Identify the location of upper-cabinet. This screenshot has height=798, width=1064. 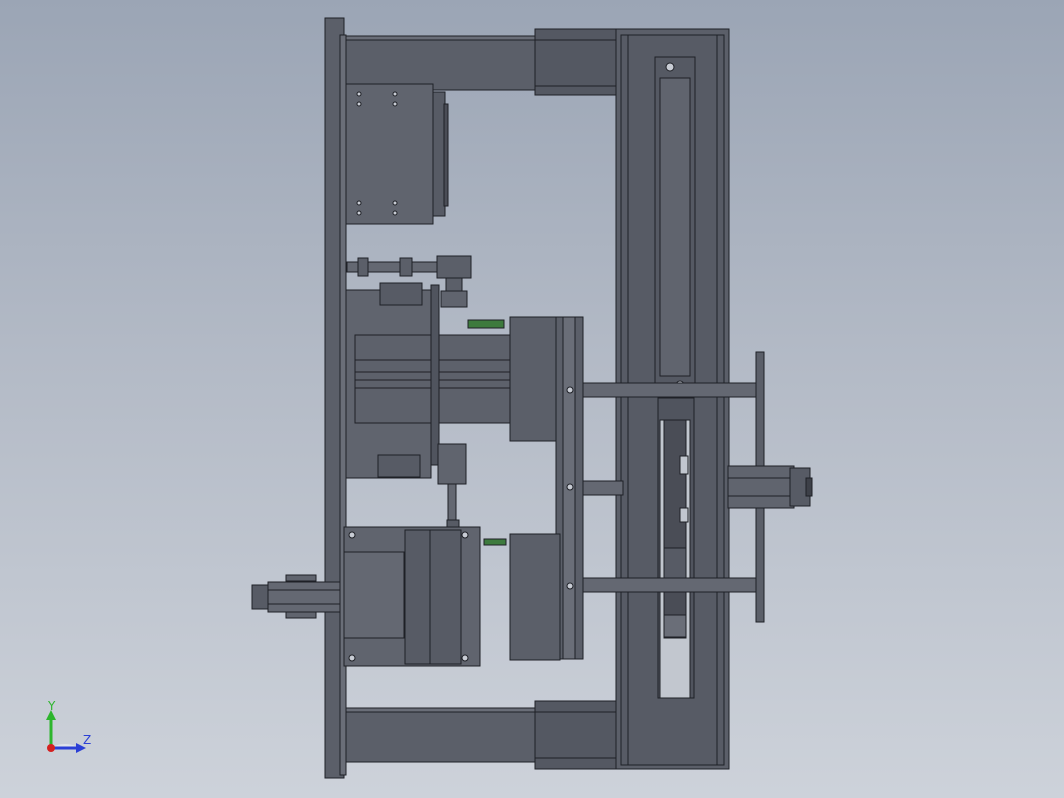
(397, 154).